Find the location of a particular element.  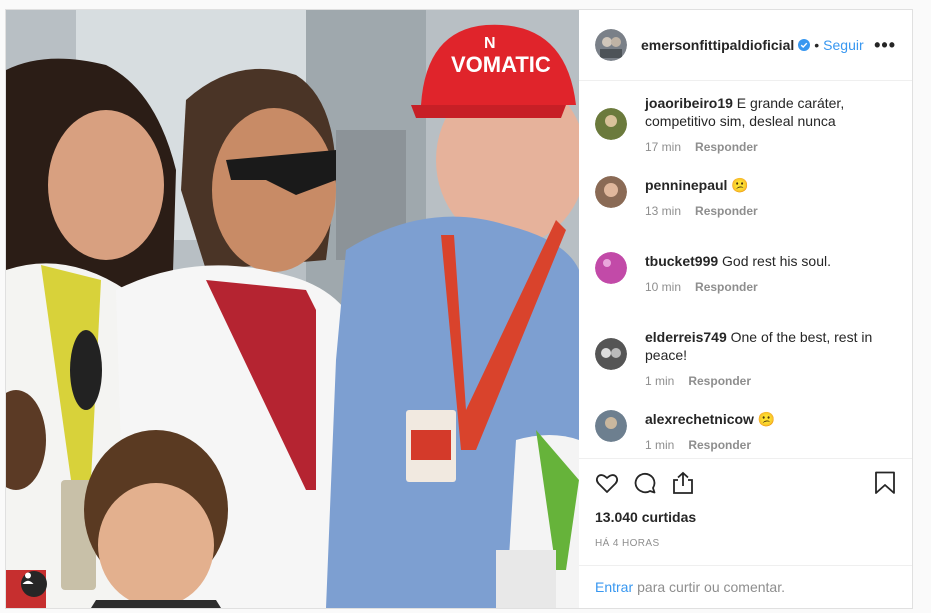

comment-username: tbucket999 is located at coordinates (681, 261).